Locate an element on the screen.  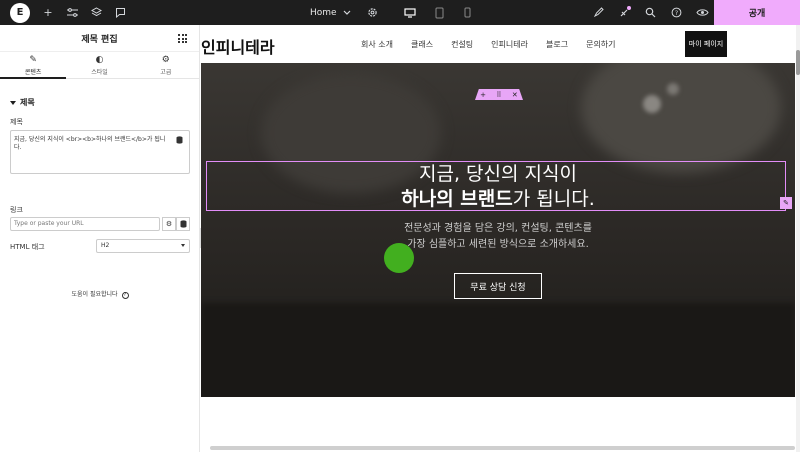
question-circle-icon: ? is located at coordinates (125, 295).